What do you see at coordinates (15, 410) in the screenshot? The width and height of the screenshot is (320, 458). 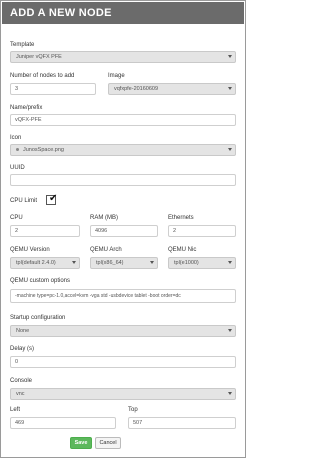 I see `left-label: Left` at bounding box center [15, 410].